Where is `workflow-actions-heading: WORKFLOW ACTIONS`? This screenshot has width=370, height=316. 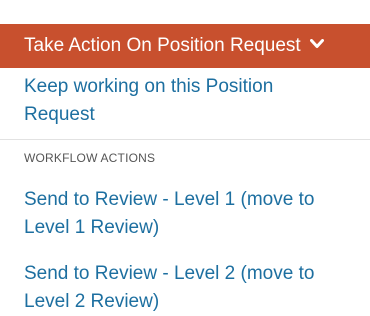
workflow-actions-heading: WORKFLOW ACTIONS is located at coordinates (90, 158).